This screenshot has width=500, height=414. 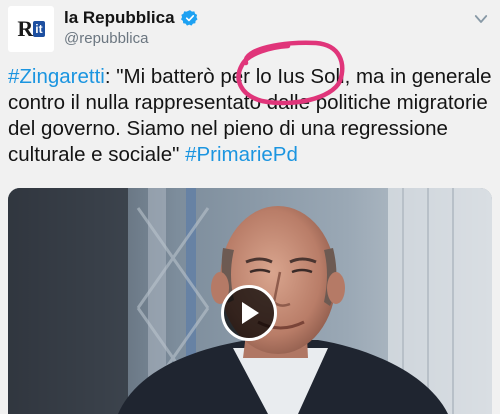 What do you see at coordinates (119, 18) in the screenshot?
I see `account-name: la Repubblica` at bounding box center [119, 18].